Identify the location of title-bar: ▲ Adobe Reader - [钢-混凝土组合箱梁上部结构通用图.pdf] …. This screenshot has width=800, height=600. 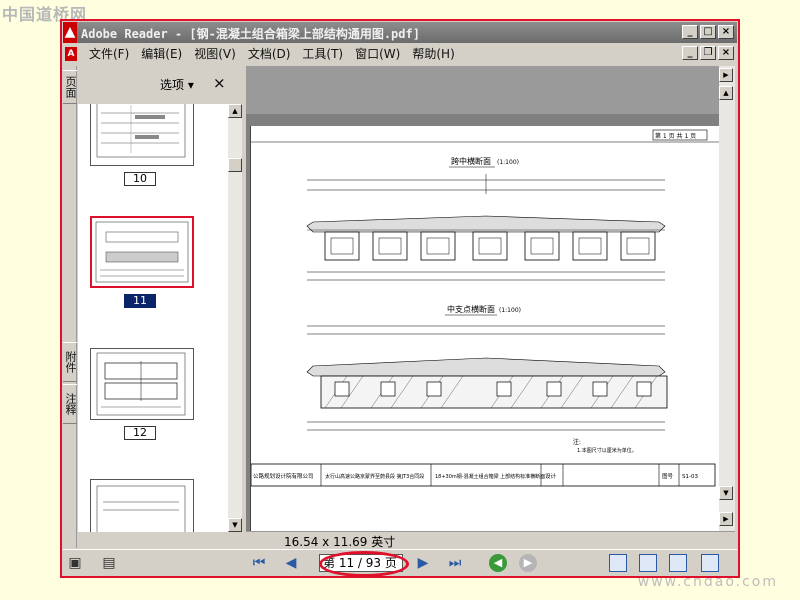
(400, 32).